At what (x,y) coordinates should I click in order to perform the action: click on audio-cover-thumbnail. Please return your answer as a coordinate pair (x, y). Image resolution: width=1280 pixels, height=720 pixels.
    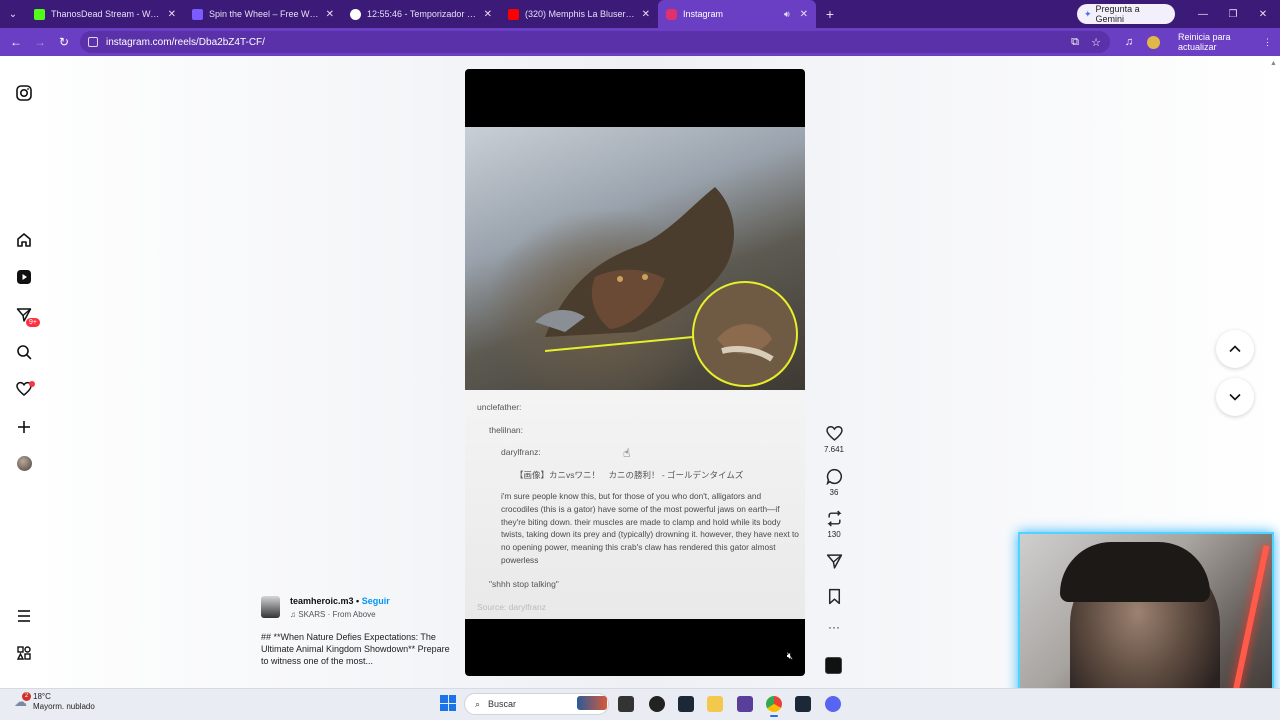
    Looking at the image, I should click on (833, 665).